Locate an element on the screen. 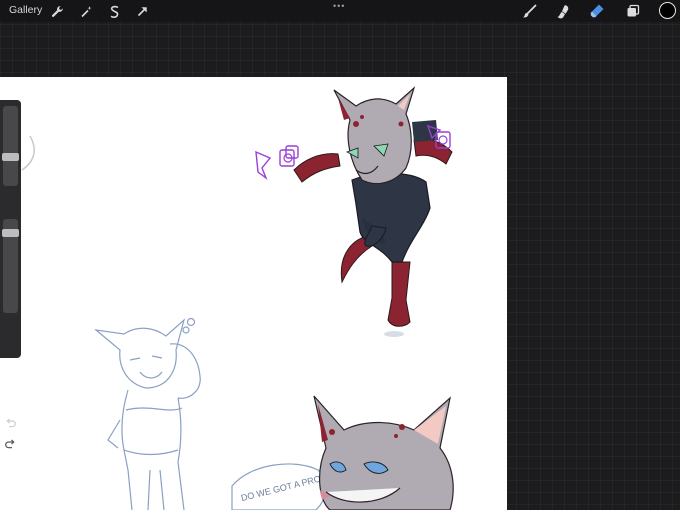  layers-icon is located at coordinates (633, 11).